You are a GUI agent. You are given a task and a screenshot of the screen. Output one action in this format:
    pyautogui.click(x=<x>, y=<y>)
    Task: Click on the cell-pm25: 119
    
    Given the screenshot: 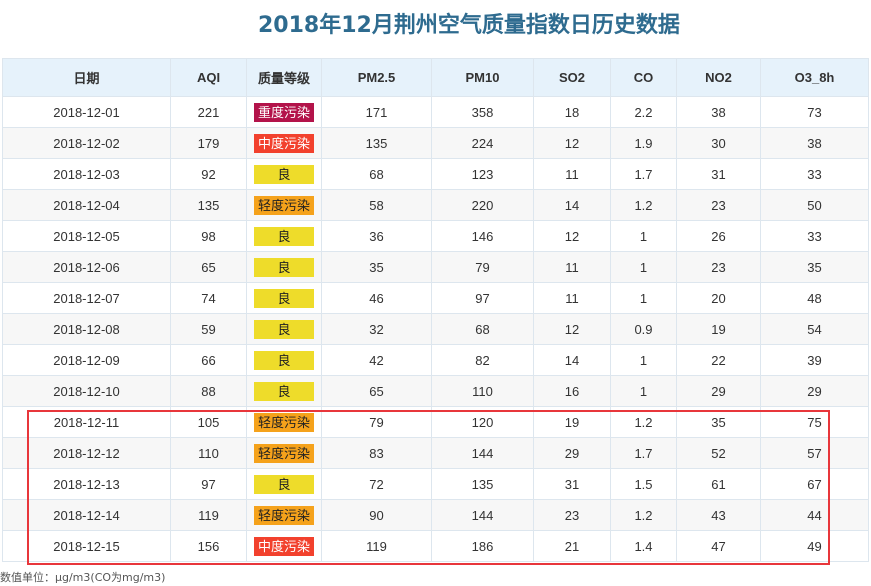 What is the action you would take?
    pyautogui.click(x=376, y=546)
    